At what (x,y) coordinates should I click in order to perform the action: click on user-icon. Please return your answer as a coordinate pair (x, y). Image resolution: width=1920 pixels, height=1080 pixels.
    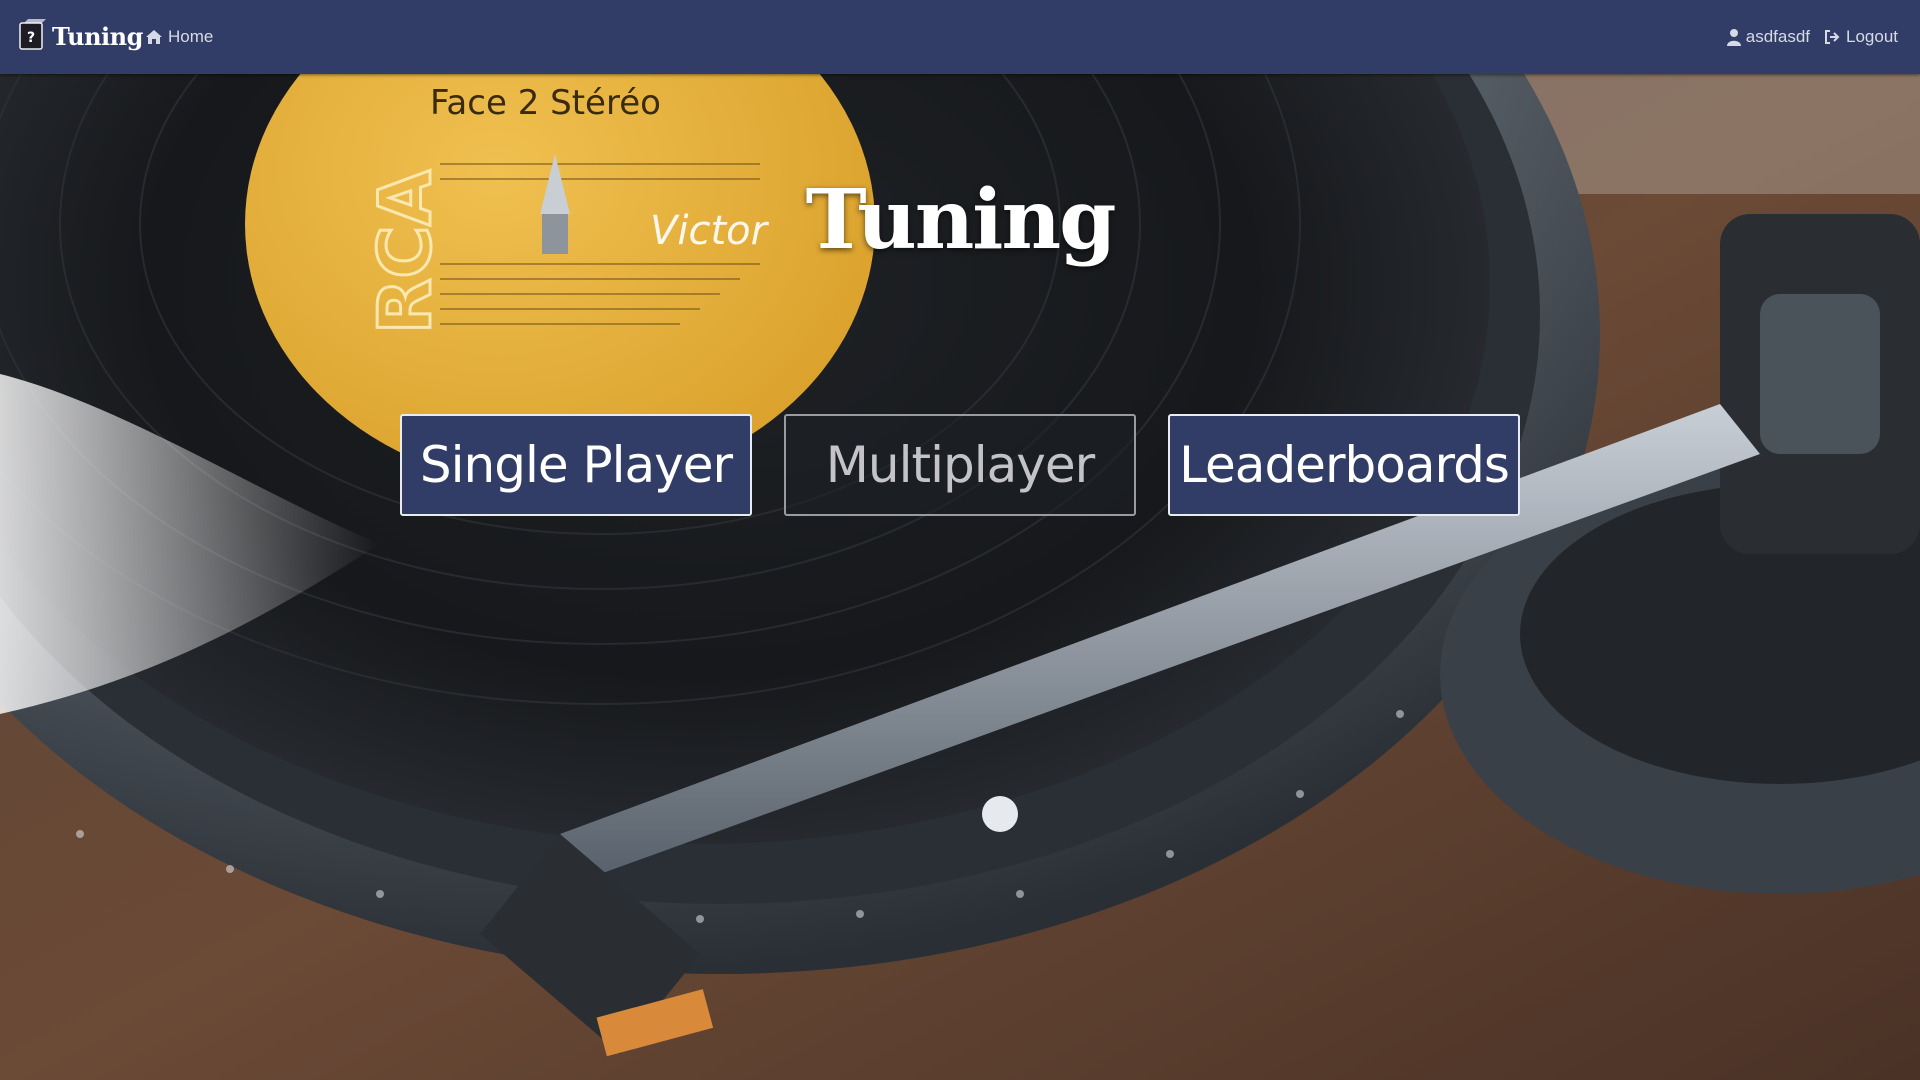
    Looking at the image, I should click on (1733, 37).